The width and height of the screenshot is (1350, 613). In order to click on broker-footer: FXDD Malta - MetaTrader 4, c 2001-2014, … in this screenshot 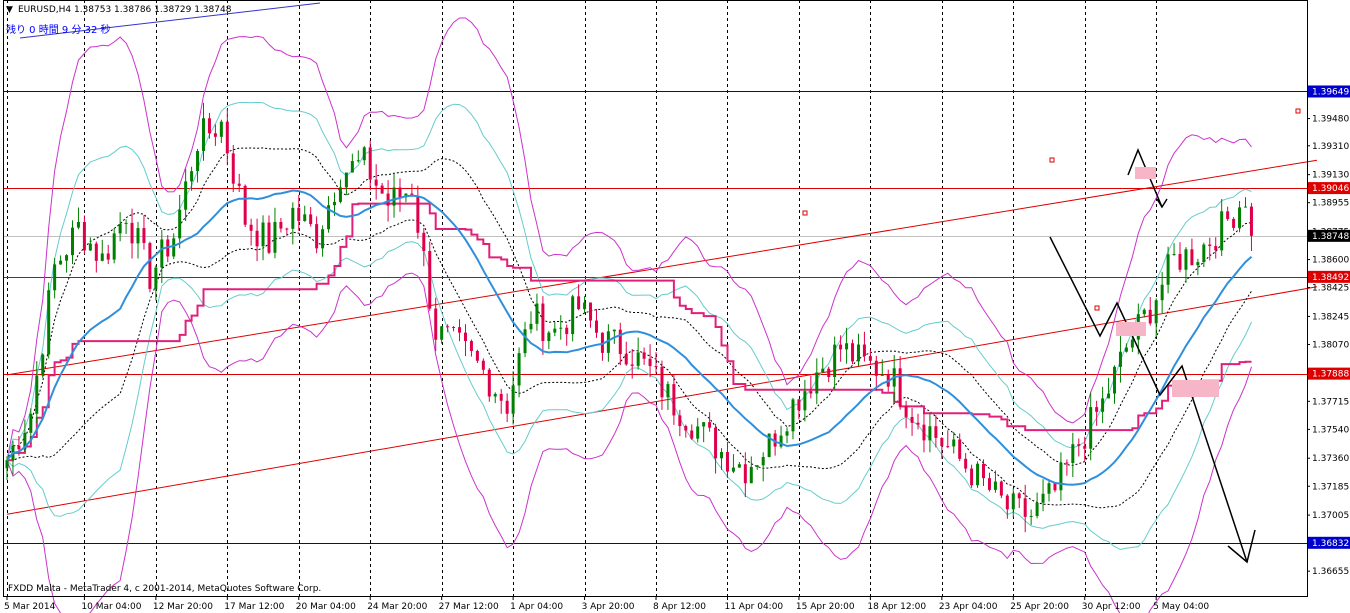, I will do `click(164, 589)`.